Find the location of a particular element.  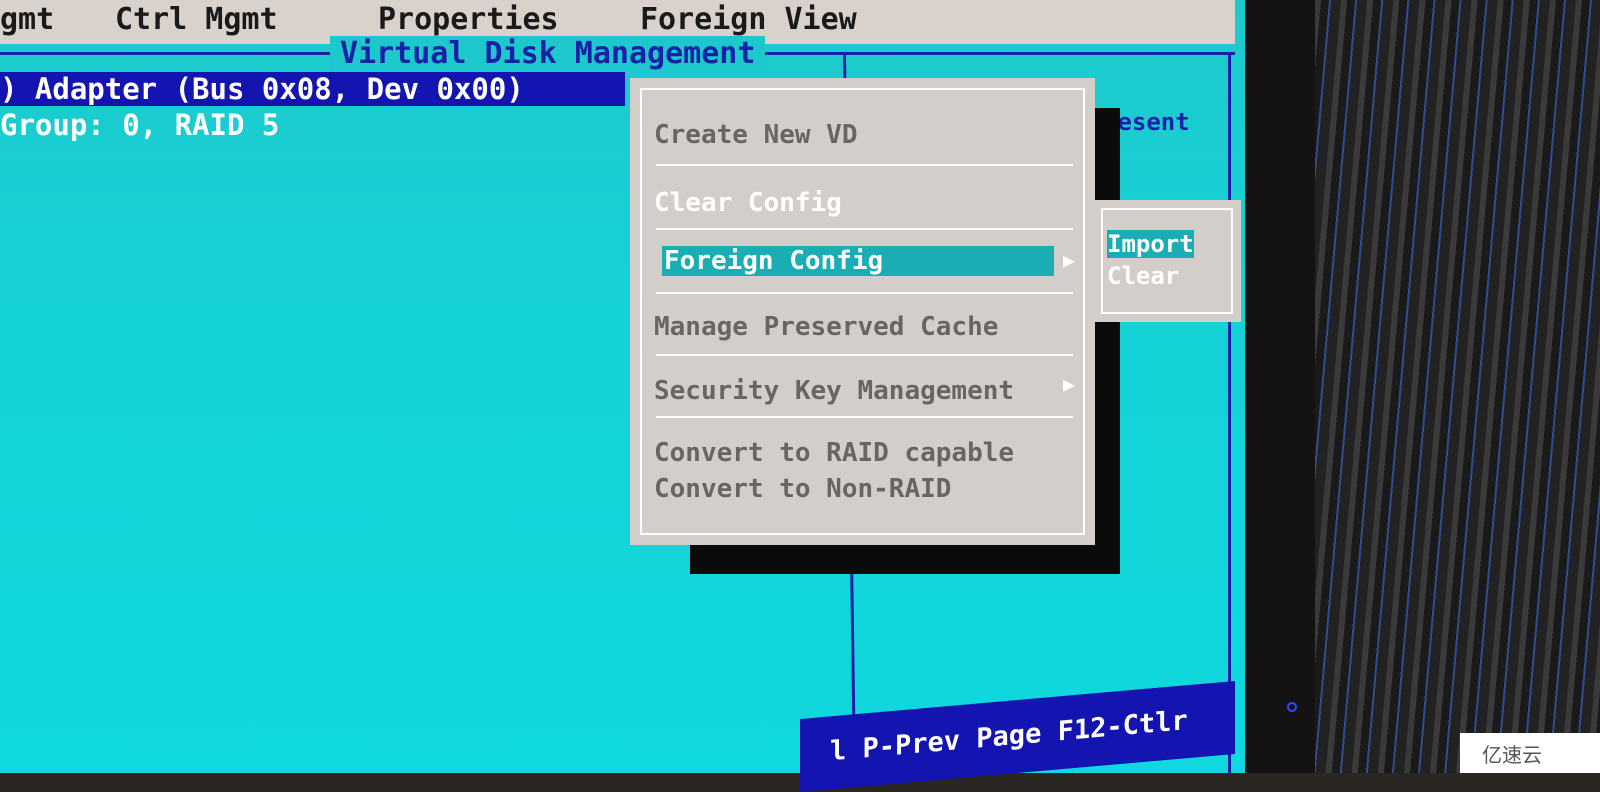

menu-ctrl-mgmt: Ctrl Mgmt is located at coordinates (196, 19).